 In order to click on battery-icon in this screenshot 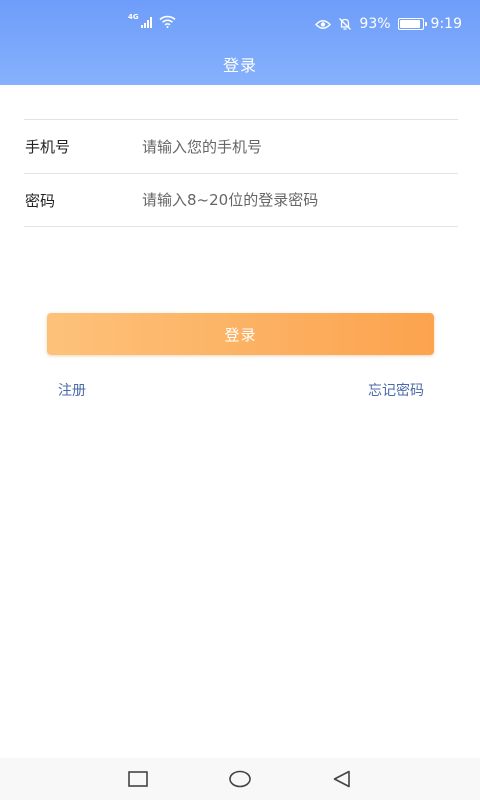, I will do `click(412, 24)`.